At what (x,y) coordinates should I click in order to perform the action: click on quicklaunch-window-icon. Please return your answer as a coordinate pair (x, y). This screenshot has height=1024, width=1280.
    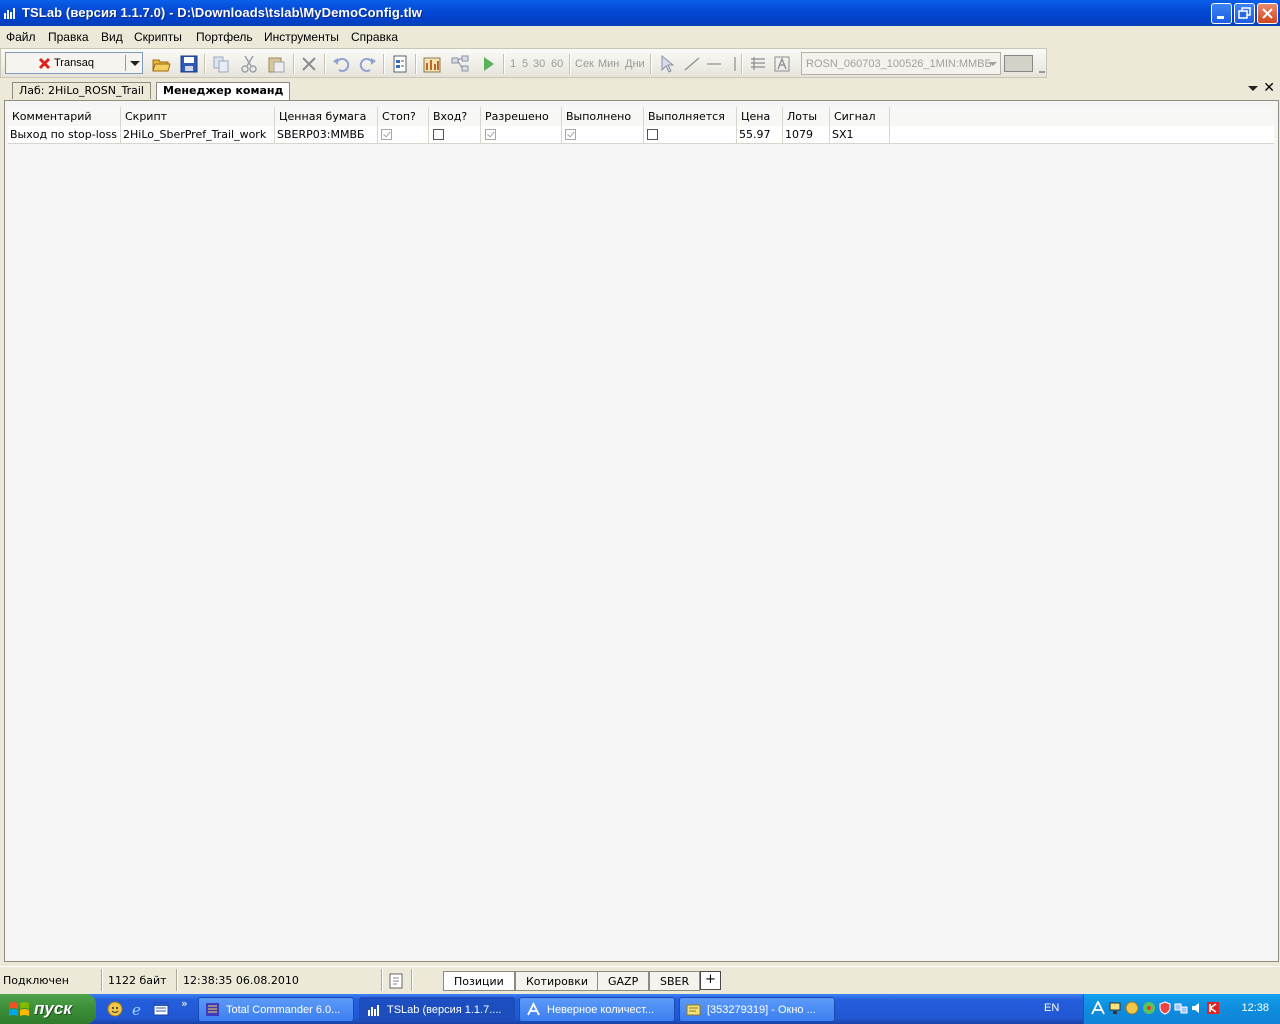
    Looking at the image, I should click on (161, 1009).